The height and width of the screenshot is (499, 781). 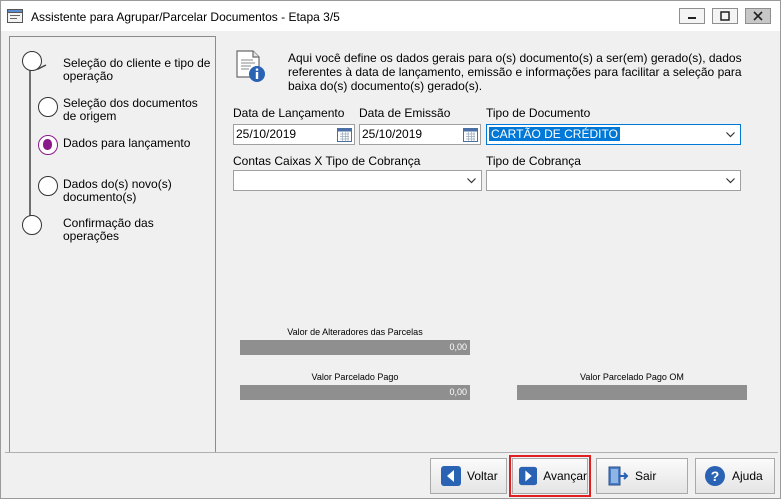 What do you see at coordinates (533, 161) in the screenshot?
I see `tipo-cobranca-label: Tipo de Cobrança` at bounding box center [533, 161].